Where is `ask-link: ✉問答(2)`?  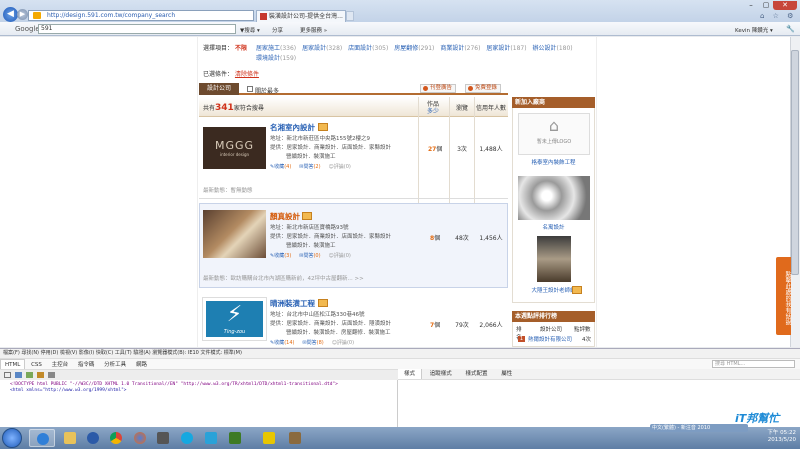
ask-link: ✉問答(2) is located at coordinates (309, 167).